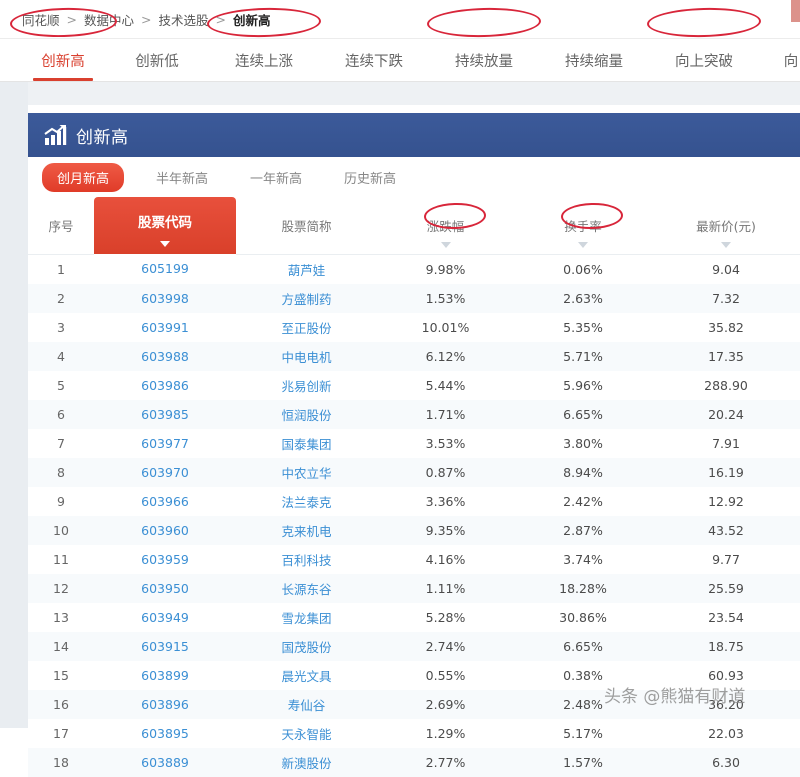 This screenshot has width=800, height=777. I want to click on breadcrumb-item-1: 数据中心, so click(109, 19).